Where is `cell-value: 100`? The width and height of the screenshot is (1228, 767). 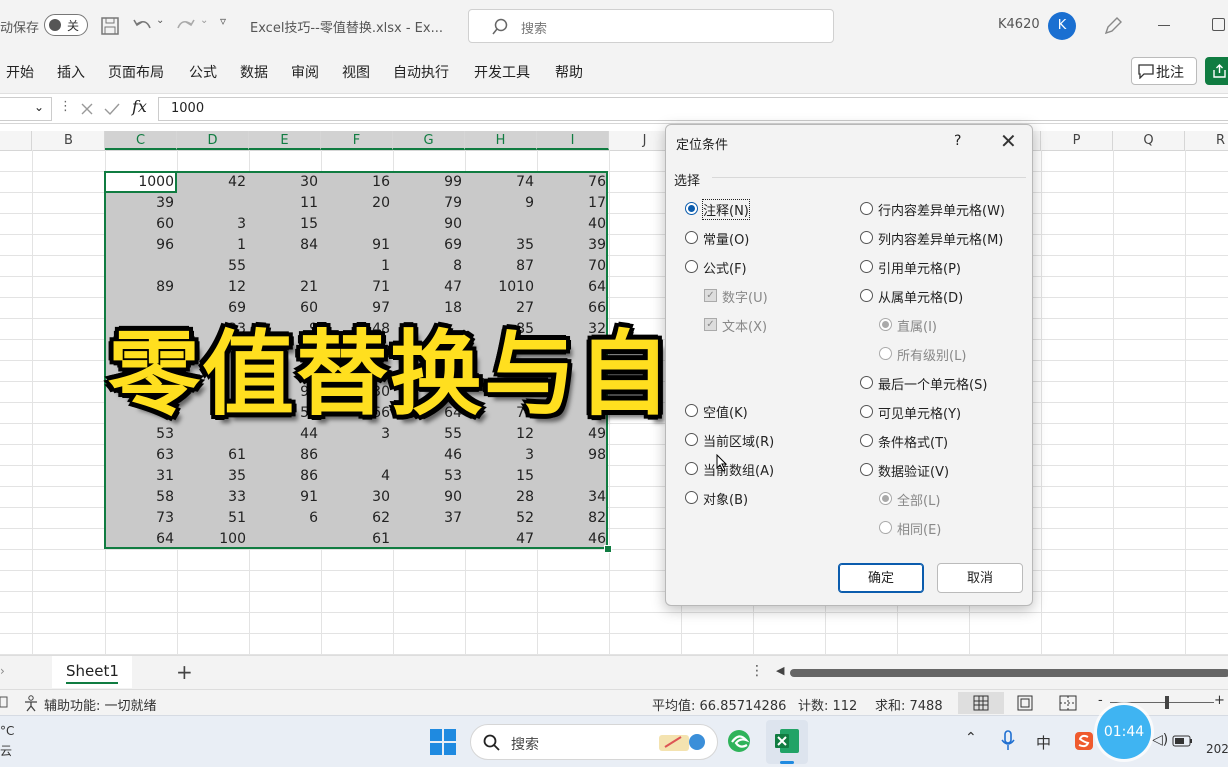 cell-value: 100 is located at coordinates (213, 539).